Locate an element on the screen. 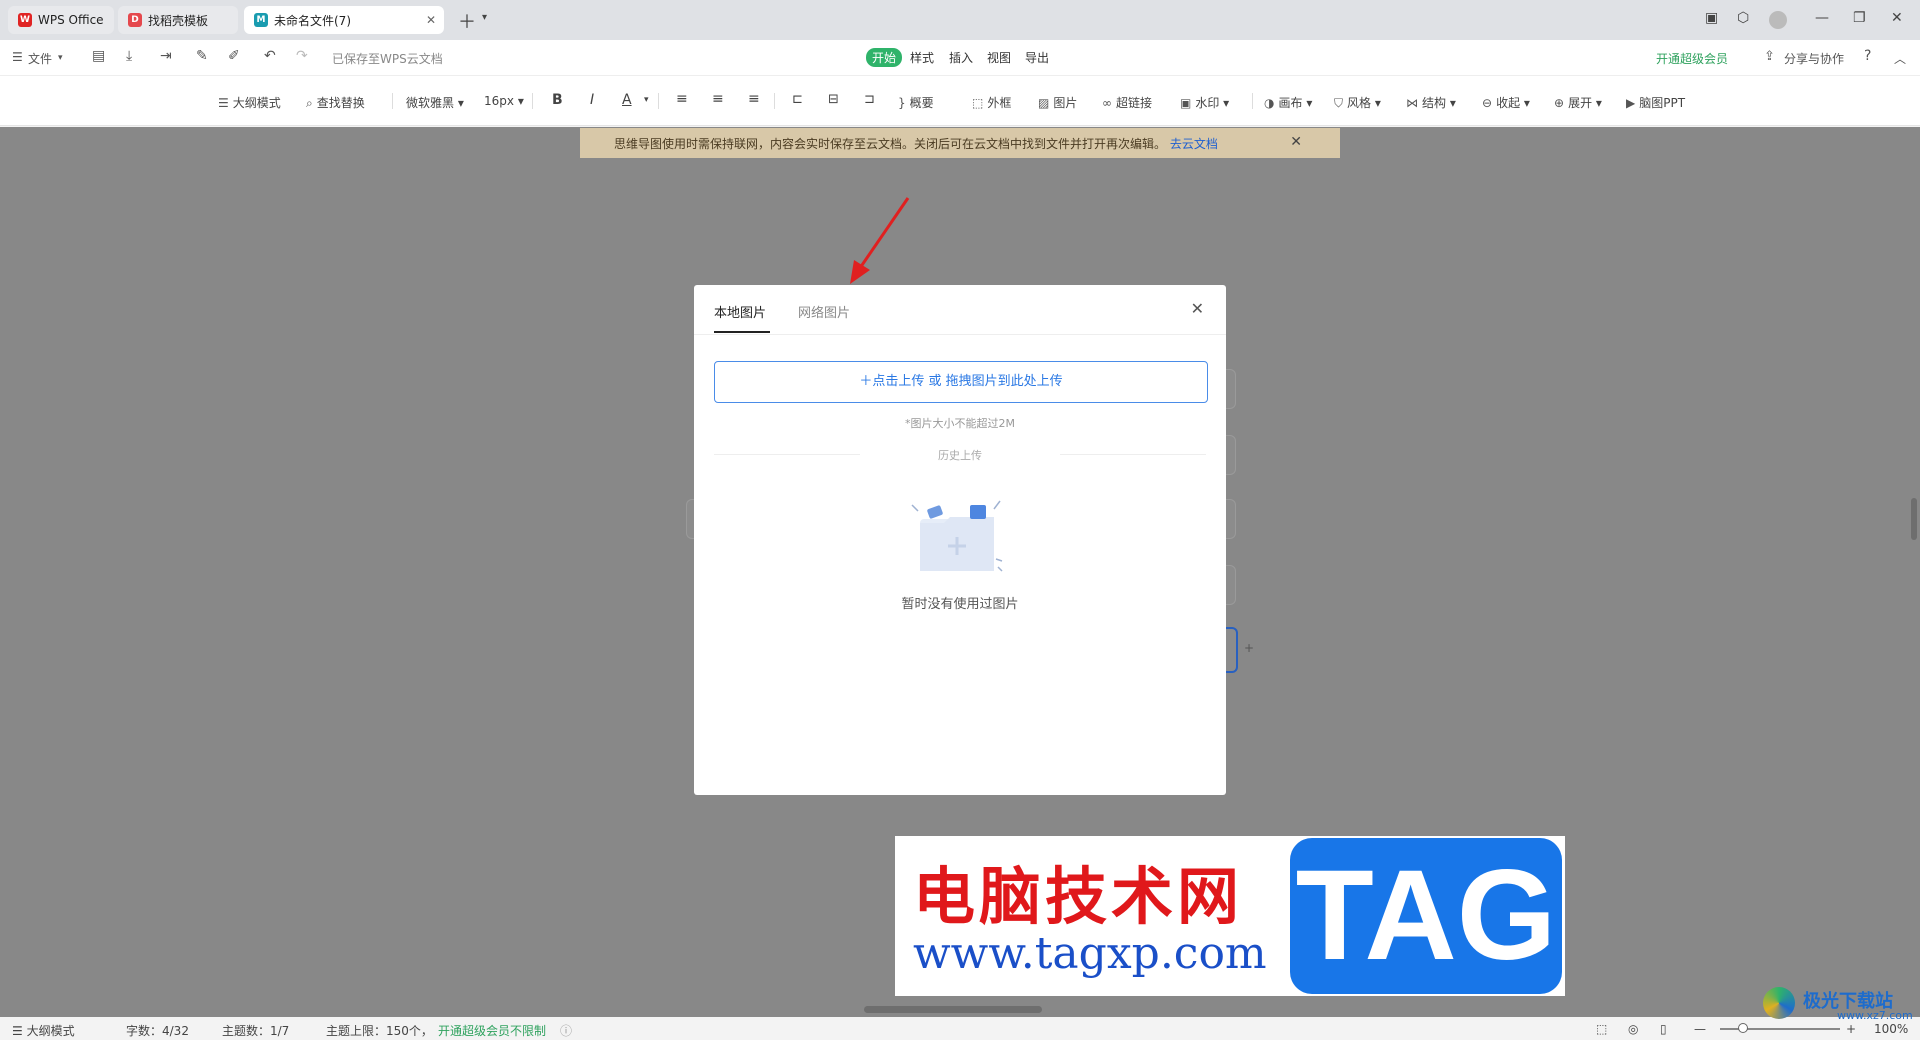 This screenshot has height=1040, width=1920. new-tab-icon: ＋ is located at coordinates (467, 21).